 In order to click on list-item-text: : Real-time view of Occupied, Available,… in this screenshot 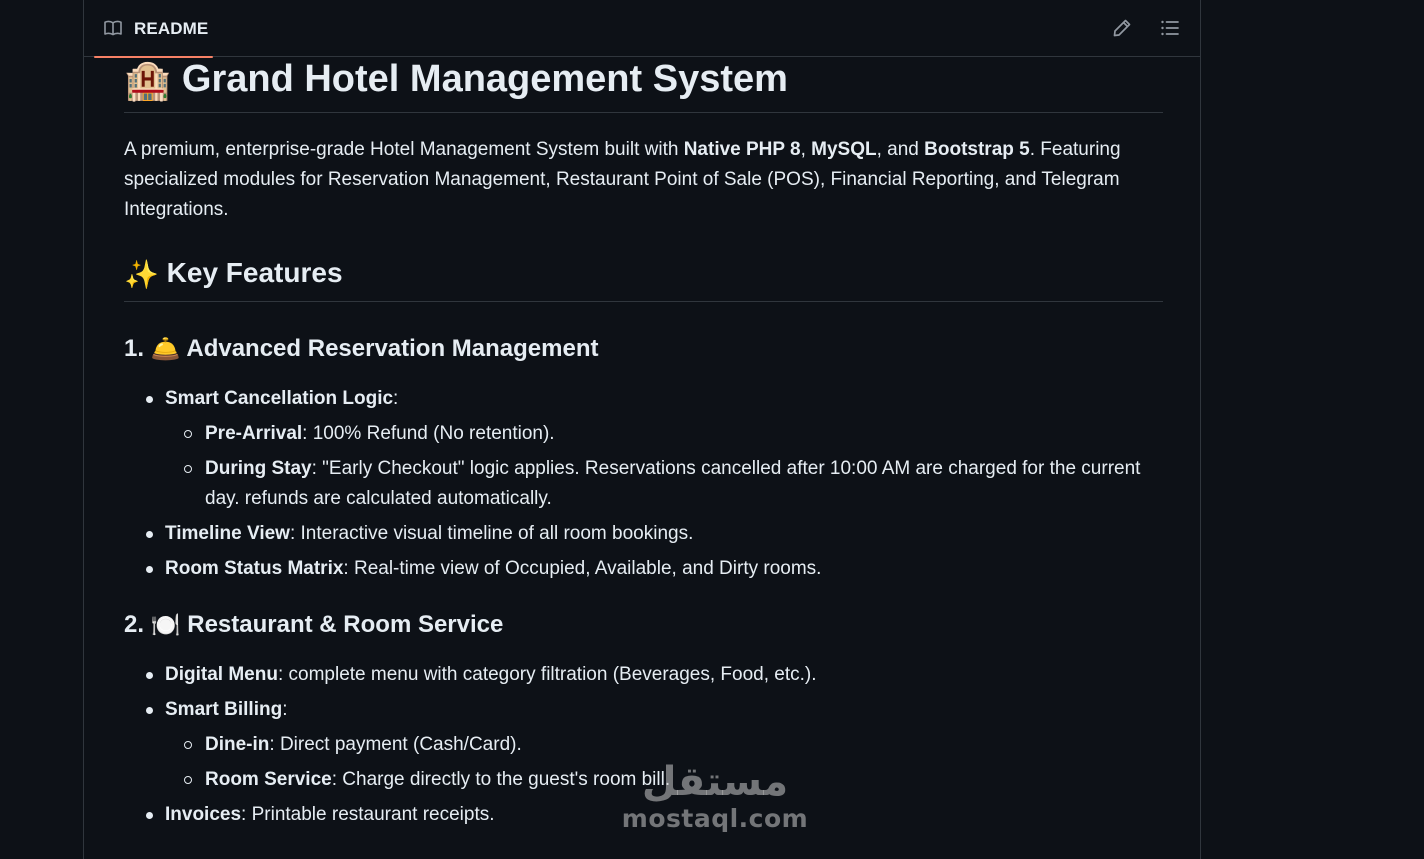, I will do `click(582, 568)`.